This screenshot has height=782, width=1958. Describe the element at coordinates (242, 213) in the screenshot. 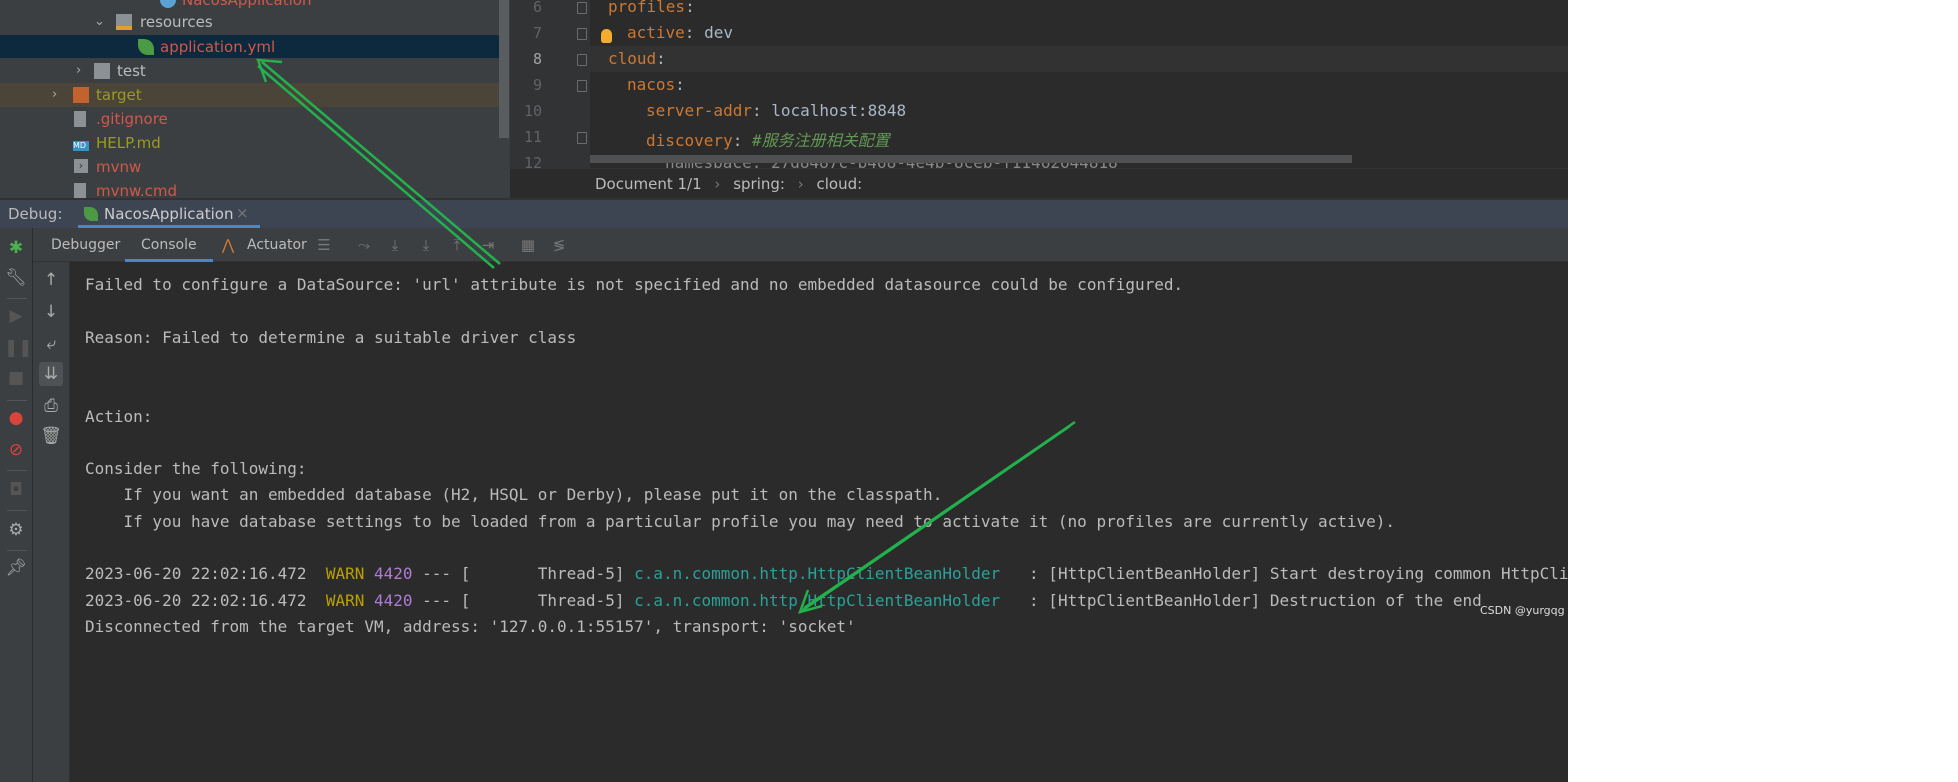

I see `close-icon: ×` at that location.